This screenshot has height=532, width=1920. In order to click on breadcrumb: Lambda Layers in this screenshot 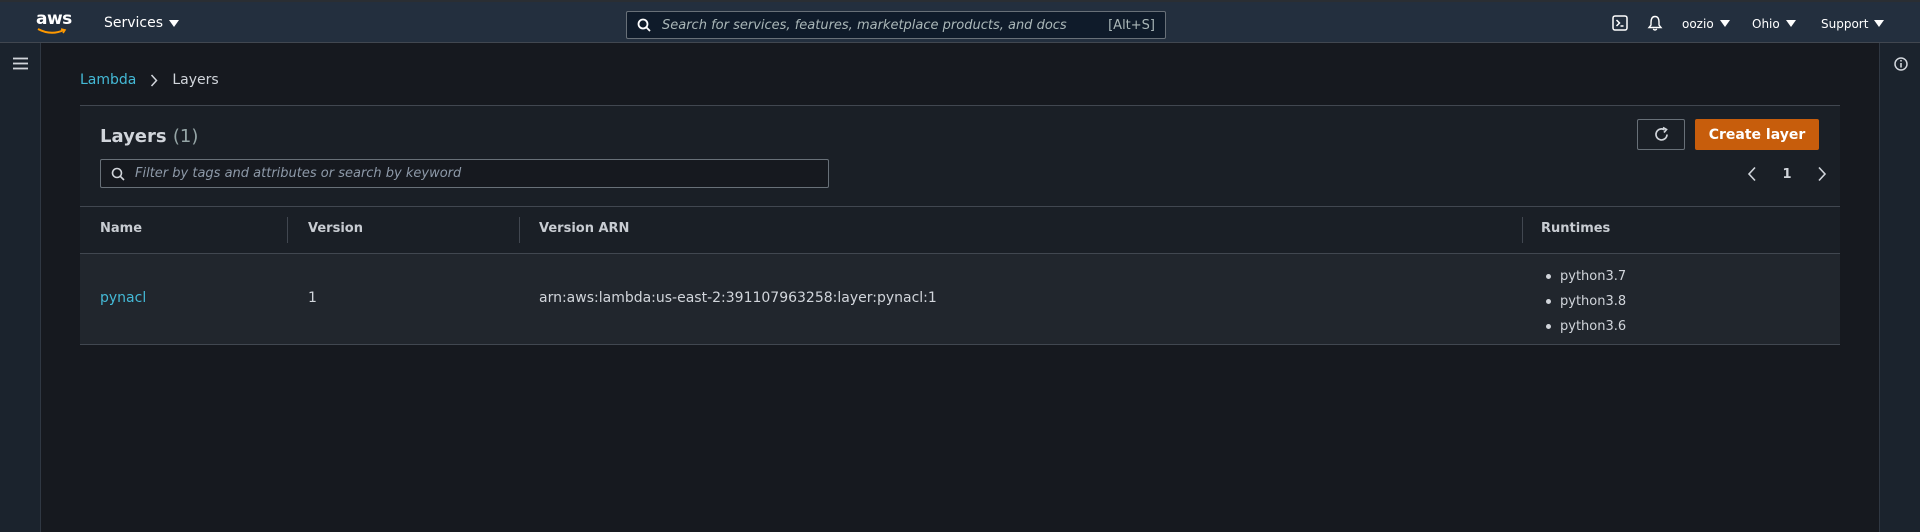, I will do `click(149, 80)`.